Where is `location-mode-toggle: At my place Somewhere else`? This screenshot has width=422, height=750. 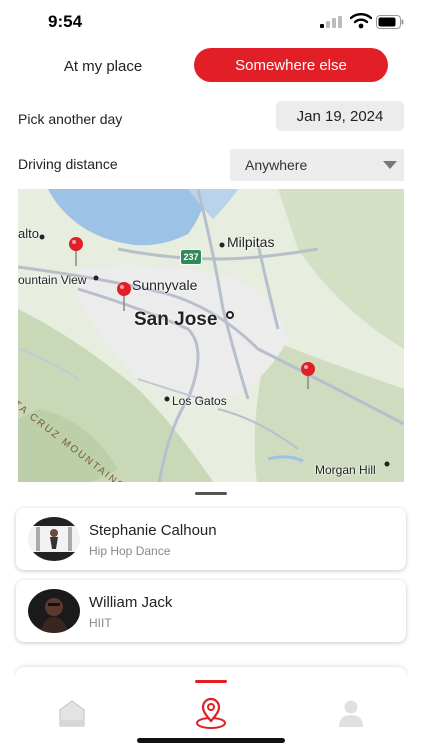 location-mode-toggle: At my place Somewhere else is located at coordinates (211, 66).